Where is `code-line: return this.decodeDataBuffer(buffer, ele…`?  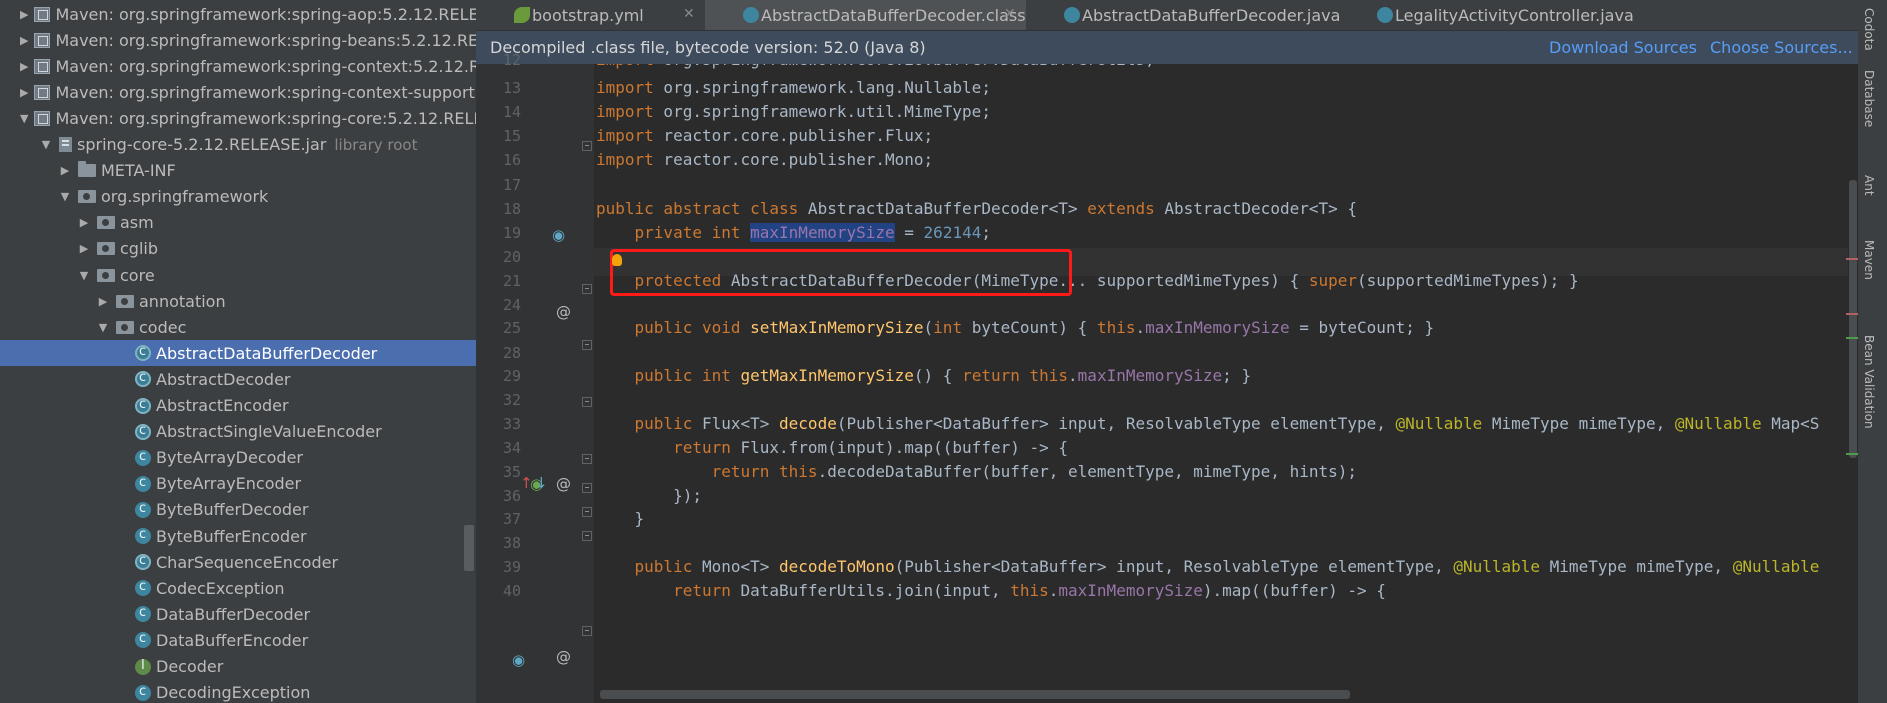 code-line: return this.decodeDataBuffer(buffer, ele… is located at coordinates (976, 471).